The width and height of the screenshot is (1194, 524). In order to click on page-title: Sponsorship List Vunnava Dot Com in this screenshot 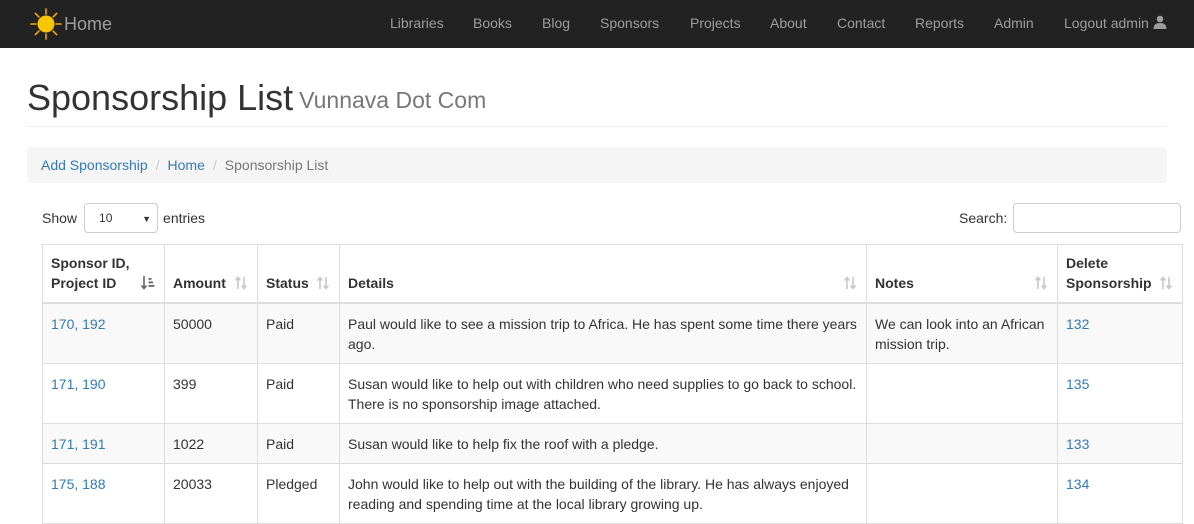, I will do `click(256, 99)`.